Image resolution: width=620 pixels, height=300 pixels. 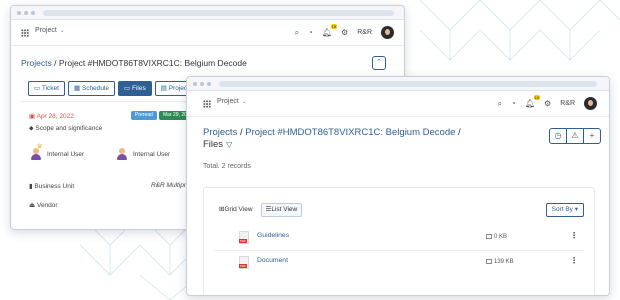 I want to click on due-date: ▣ Apr 28, 2022, so click(x=51, y=116).